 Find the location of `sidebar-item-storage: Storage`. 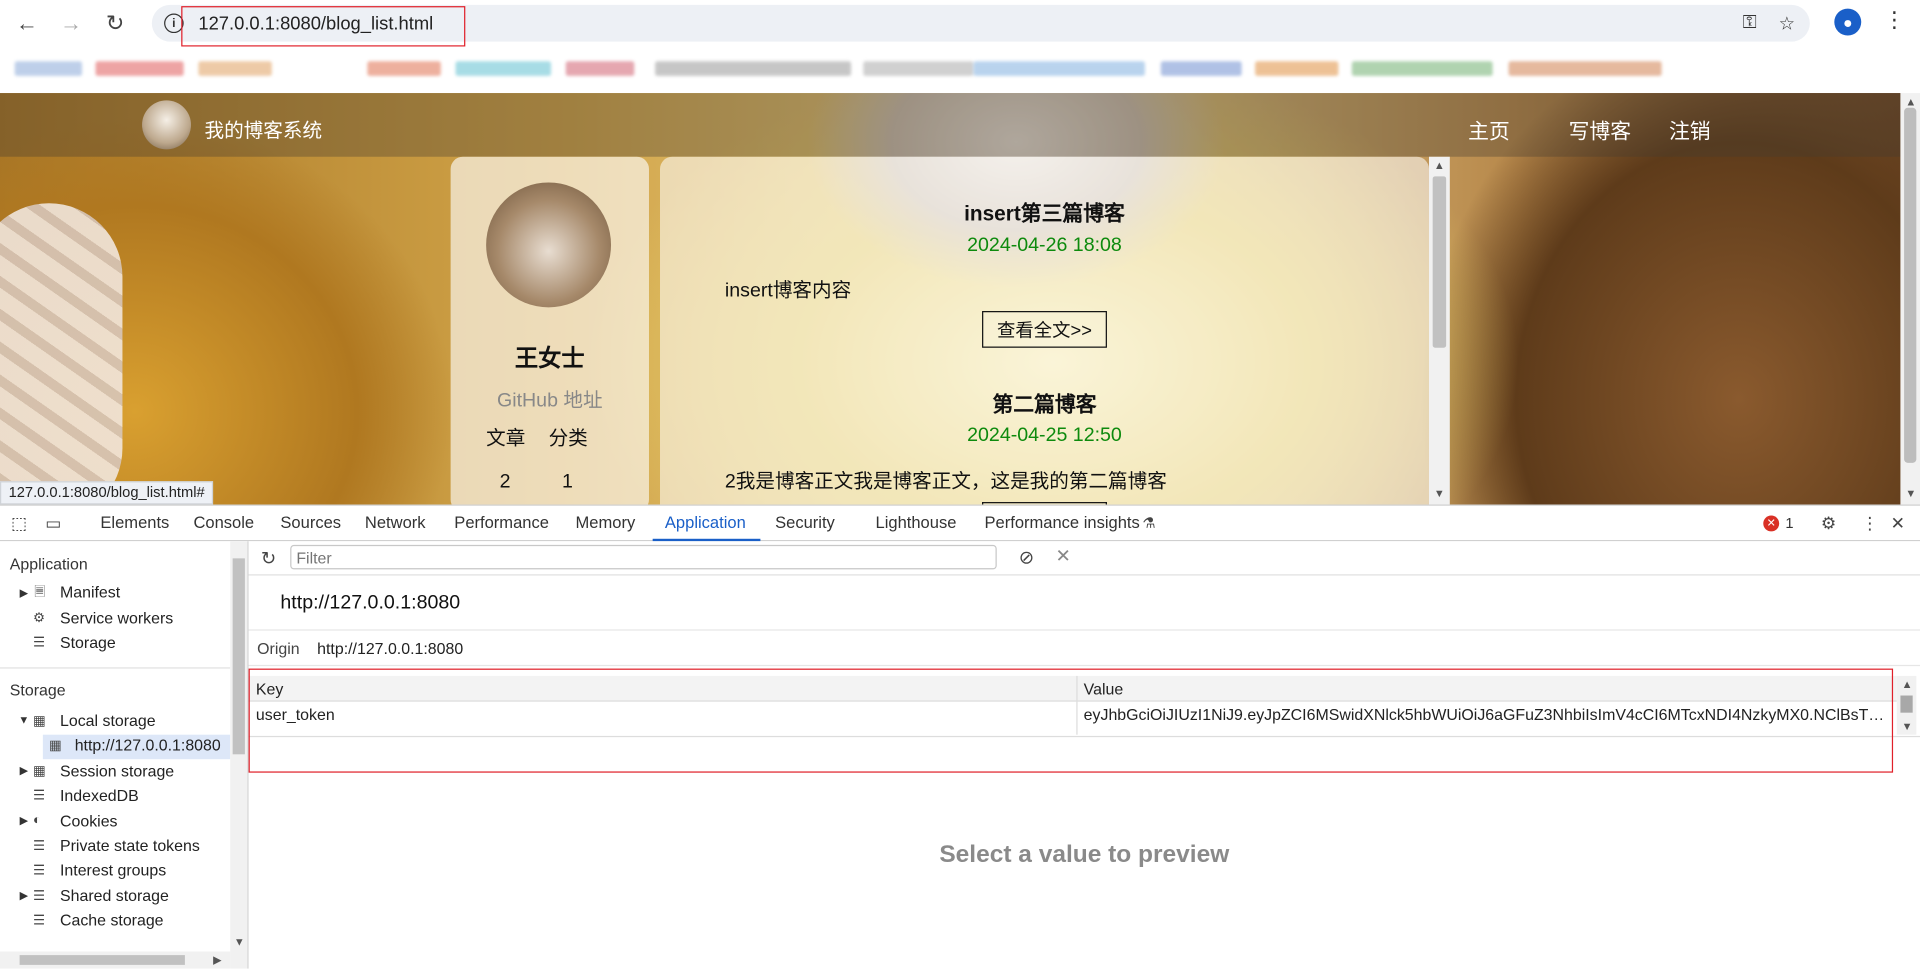

sidebar-item-storage: Storage is located at coordinates (88, 642).